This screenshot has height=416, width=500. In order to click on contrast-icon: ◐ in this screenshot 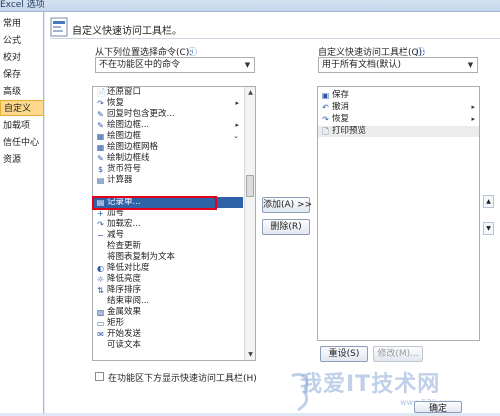, I will do `click(100, 268)`.